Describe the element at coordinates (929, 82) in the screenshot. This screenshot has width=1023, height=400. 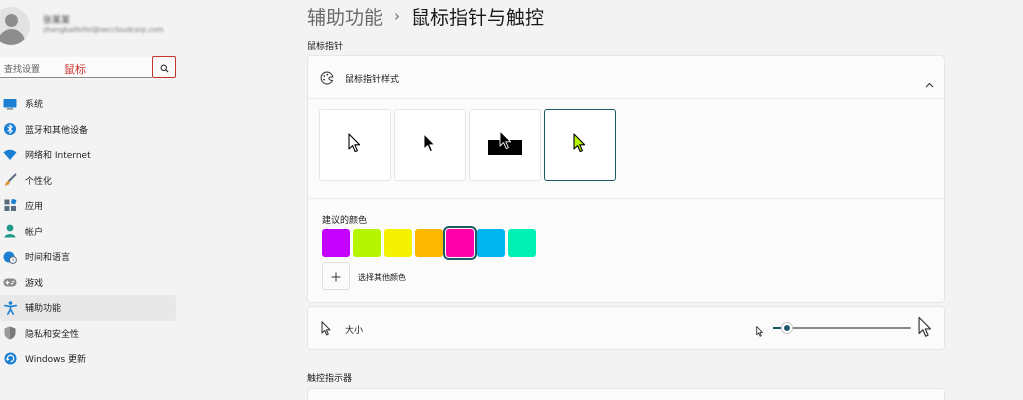
I see `chevron-up-icon` at that location.